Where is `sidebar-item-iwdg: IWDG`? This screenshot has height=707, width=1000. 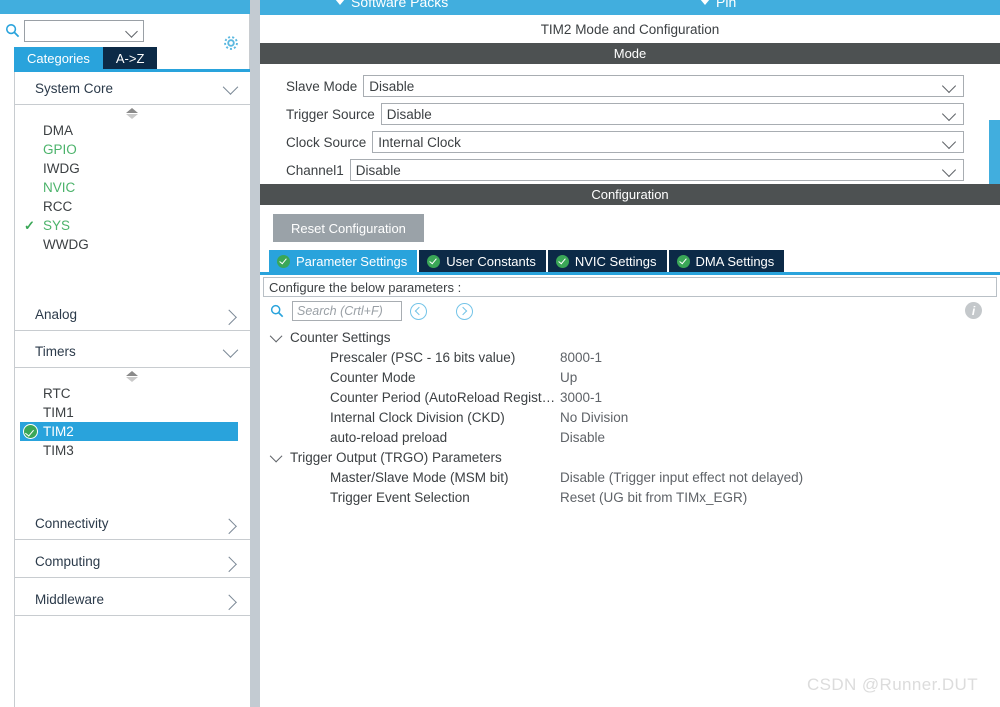
sidebar-item-iwdg: IWDG is located at coordinates (132, 168).